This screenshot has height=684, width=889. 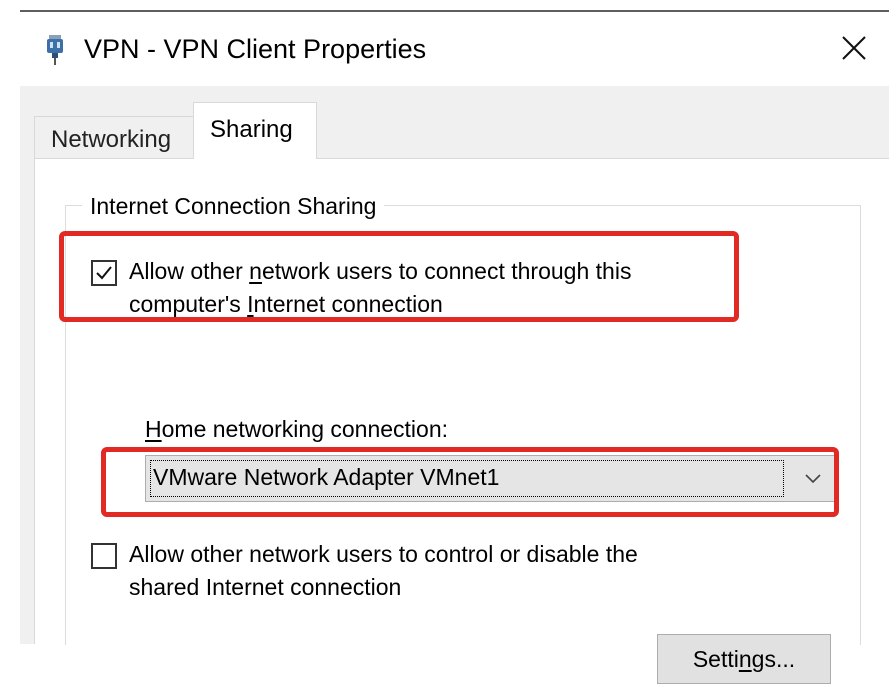 What do you see at coordinates (255, 49) in the screenshot?
I see `window-title: VPN - VPN Client Properties` at bounding box center [255, 49].